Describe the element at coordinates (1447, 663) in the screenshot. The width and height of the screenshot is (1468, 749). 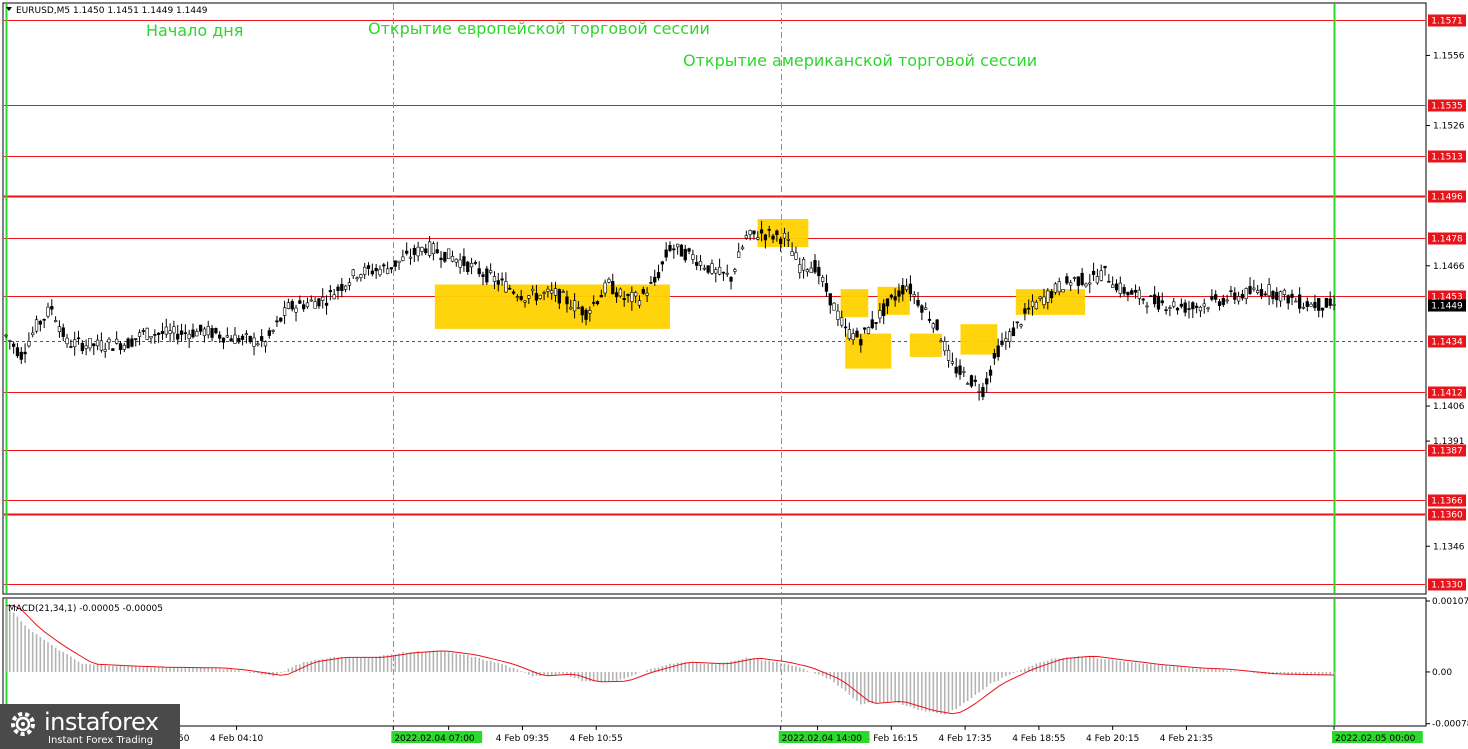
I see `macd-axis: 0.00107 0.00 -0.00078` at that location.